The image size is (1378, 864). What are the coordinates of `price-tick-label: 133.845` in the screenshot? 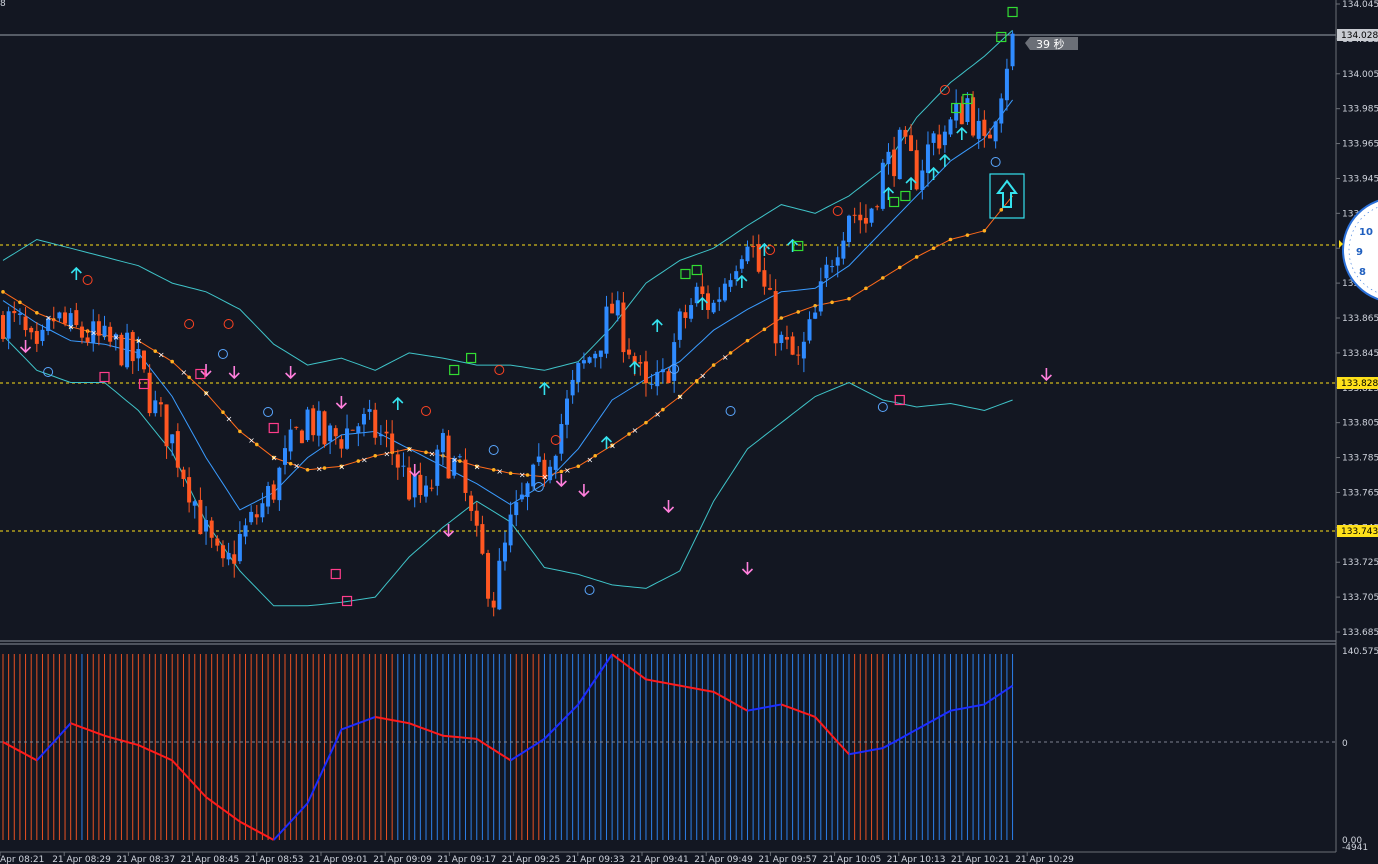 It's located at (1360, 354).